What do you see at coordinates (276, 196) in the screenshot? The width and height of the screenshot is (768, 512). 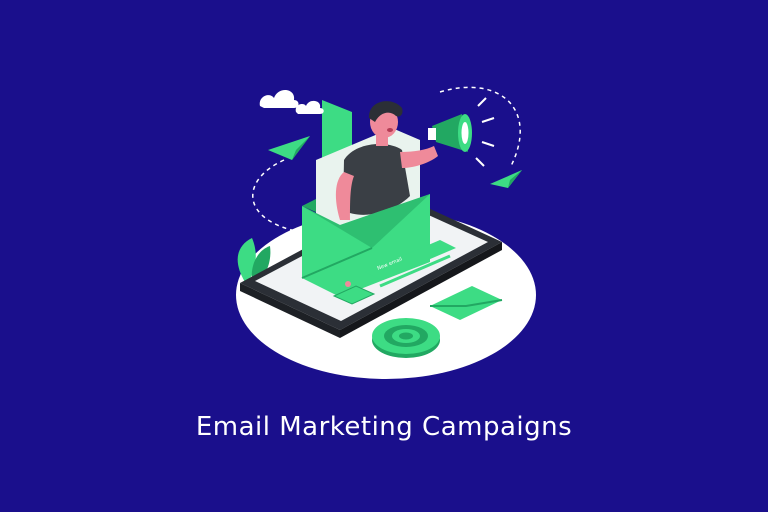 I see `dashed-trail-left` at bounding box center [276, 196].